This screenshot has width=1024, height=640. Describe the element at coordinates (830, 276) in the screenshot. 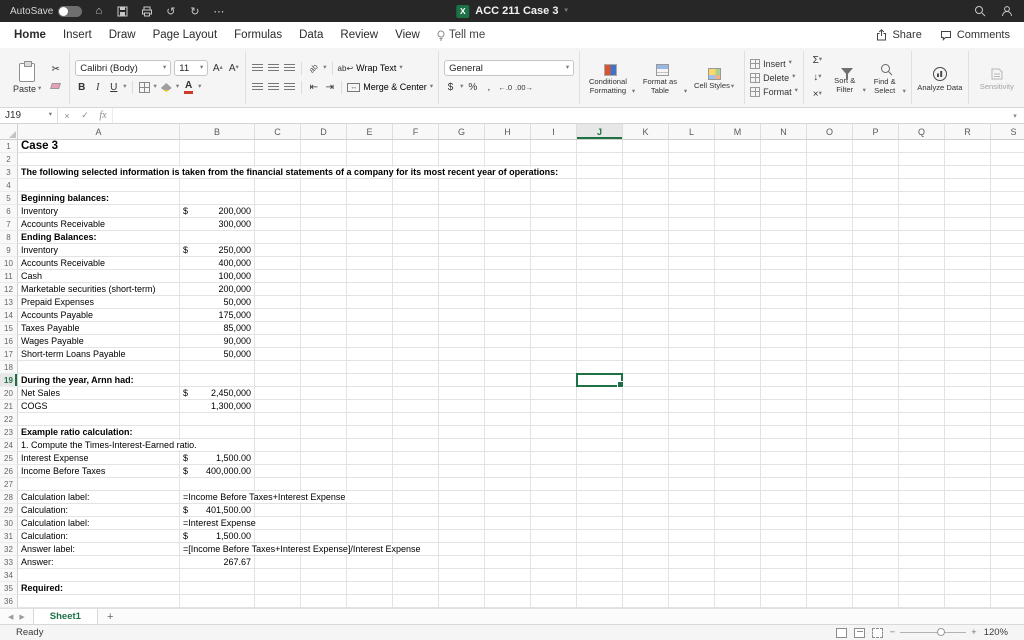

I see `cell-O11` at that location.